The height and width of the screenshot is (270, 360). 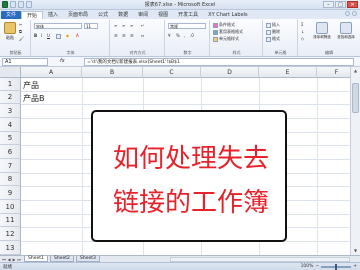 What do you see at coordinates (226, 39) in the screenshot?
I see `cell-style-button: 单元格样式` at bounding box center [226, 39].